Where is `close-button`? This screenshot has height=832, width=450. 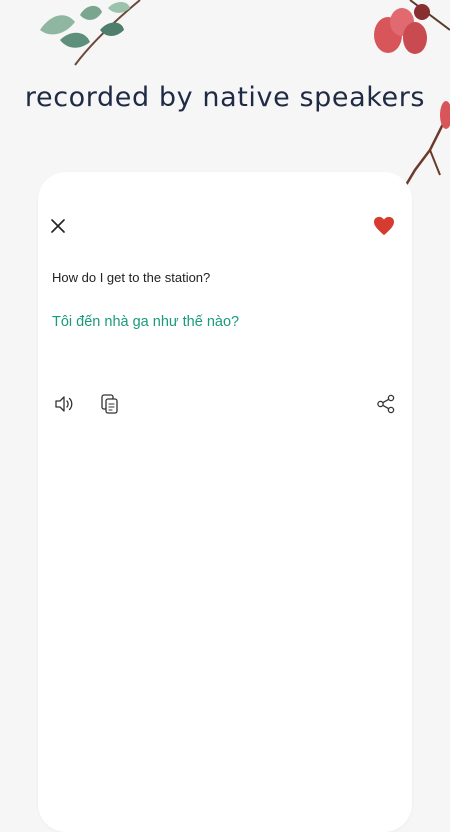 close-button is located at coordinates (58, 226).